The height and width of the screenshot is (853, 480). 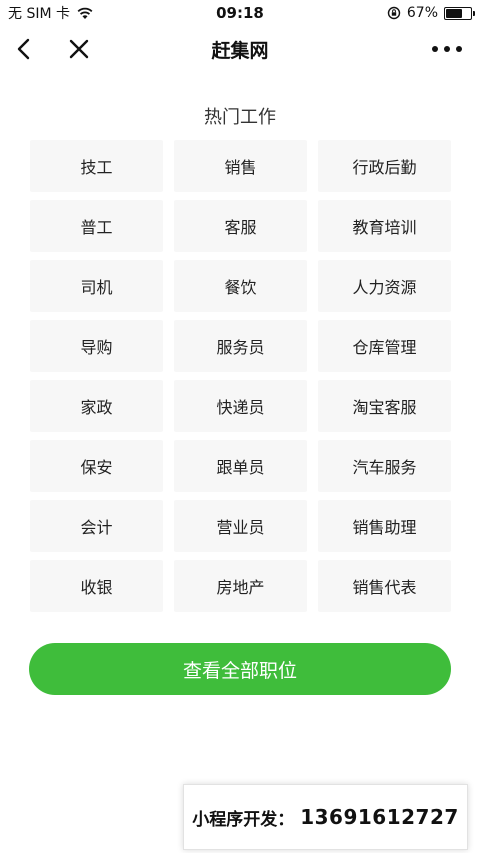 I want to click on job-item: 淘宝客服, so click(x=384, y=406).